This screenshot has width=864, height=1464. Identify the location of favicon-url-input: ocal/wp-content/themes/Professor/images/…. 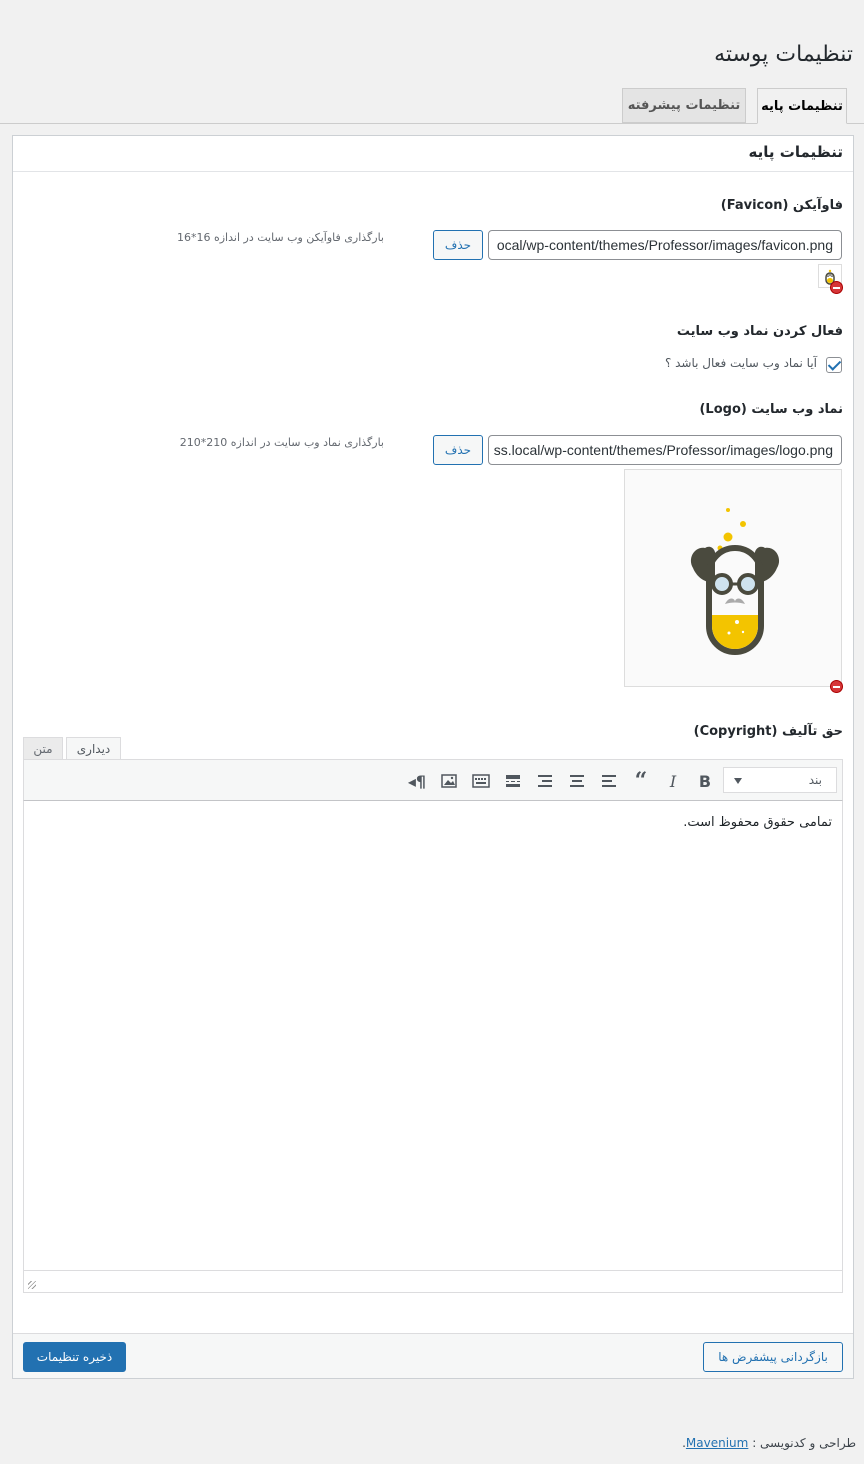
(665, 245).